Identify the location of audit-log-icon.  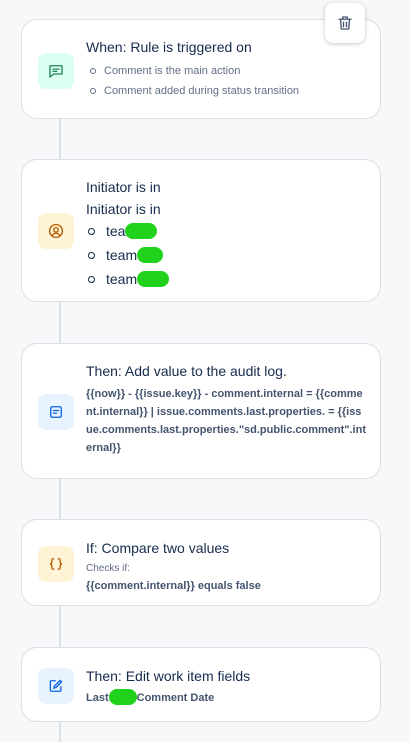
(56, 412).